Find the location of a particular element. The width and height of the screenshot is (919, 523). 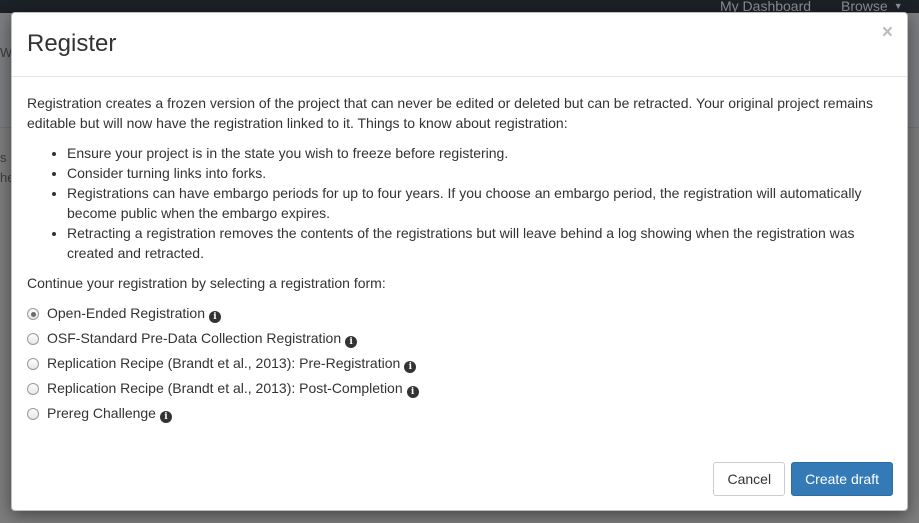

radio-prereg-challenge is located at coordinates (33, 414).